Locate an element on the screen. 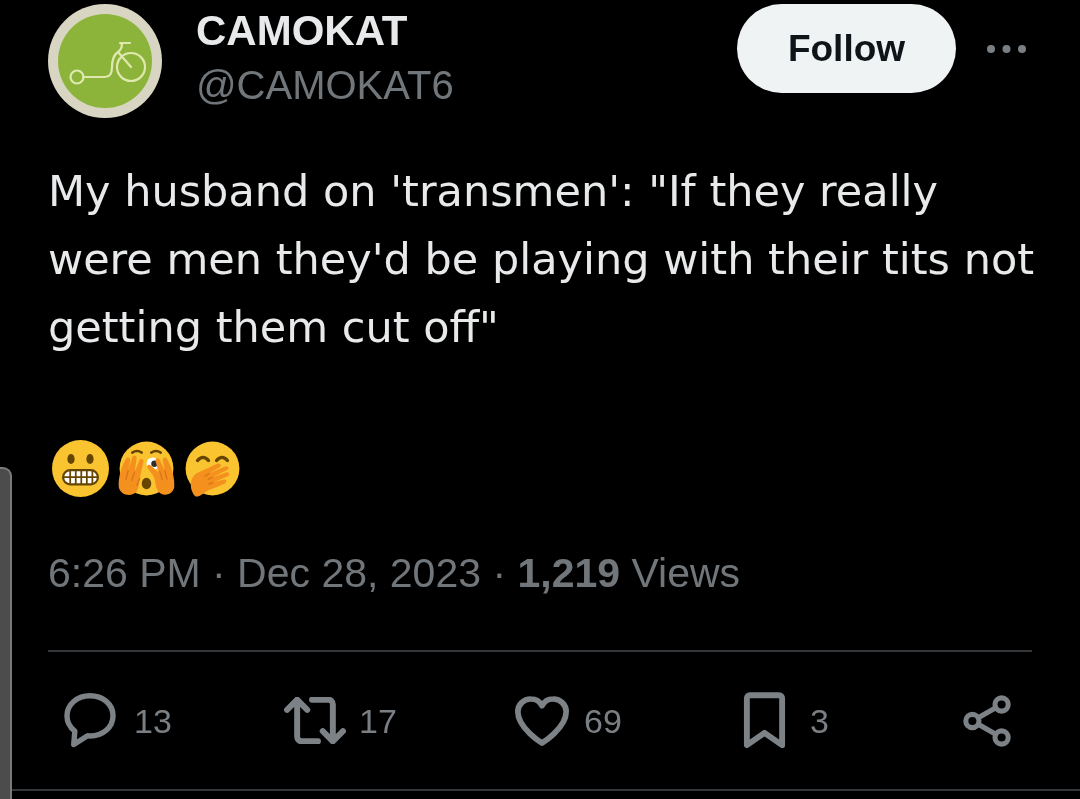 This screenshot has width=1080, height=799. bookmark-button: 3 is located at coordinates (786, 720).